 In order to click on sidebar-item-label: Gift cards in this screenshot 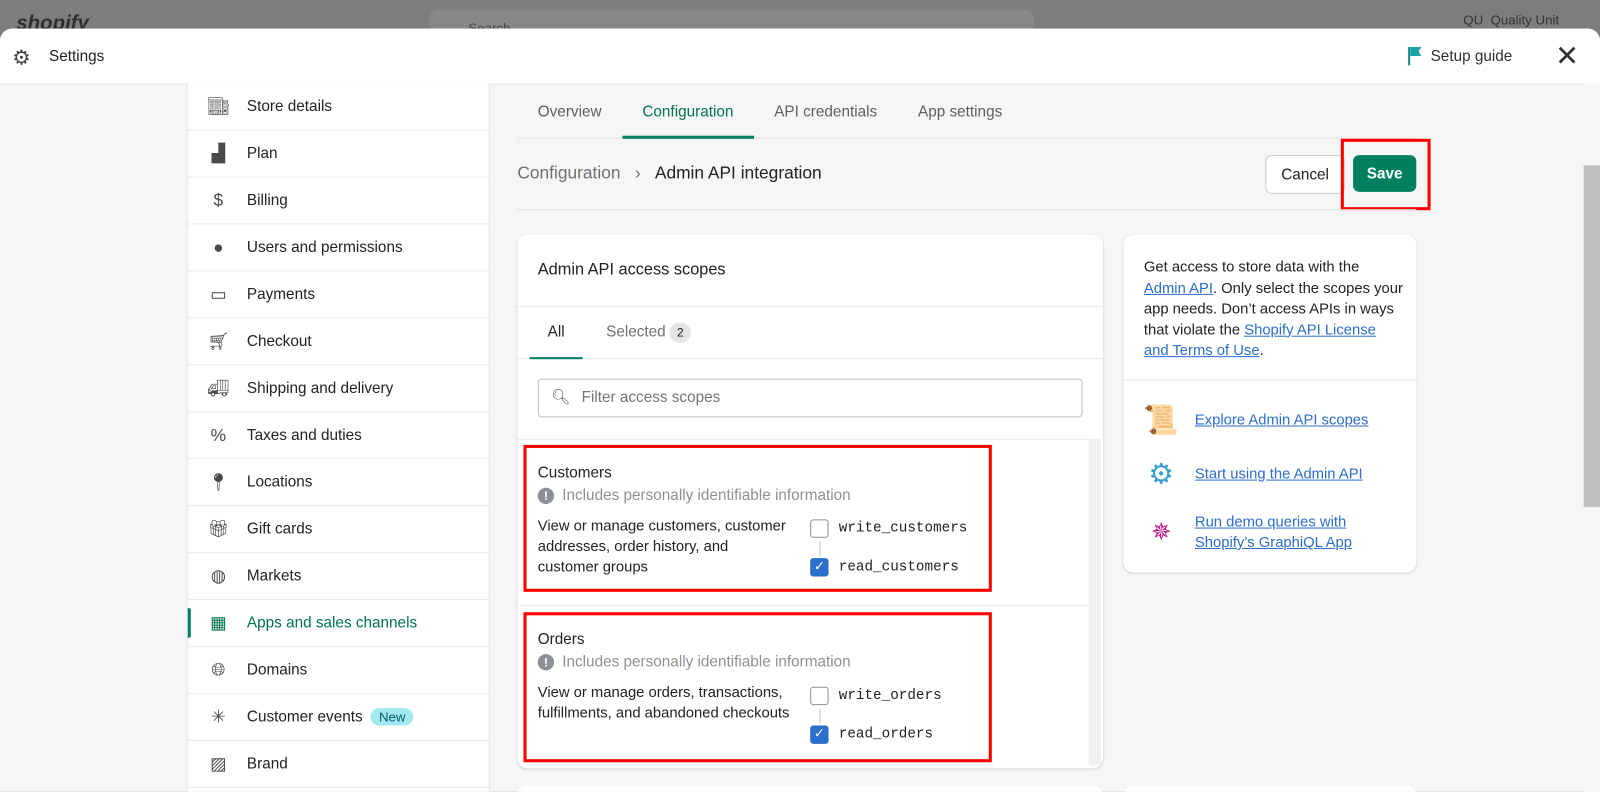, I will do `click(279, 529)`.